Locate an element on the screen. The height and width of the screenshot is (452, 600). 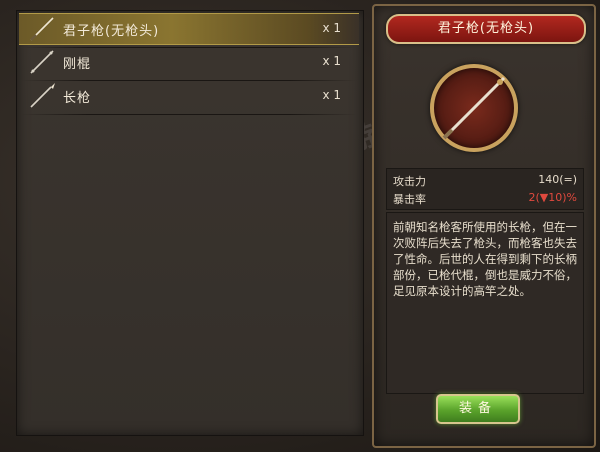
item-portrait is located at coordinates (474, 108).